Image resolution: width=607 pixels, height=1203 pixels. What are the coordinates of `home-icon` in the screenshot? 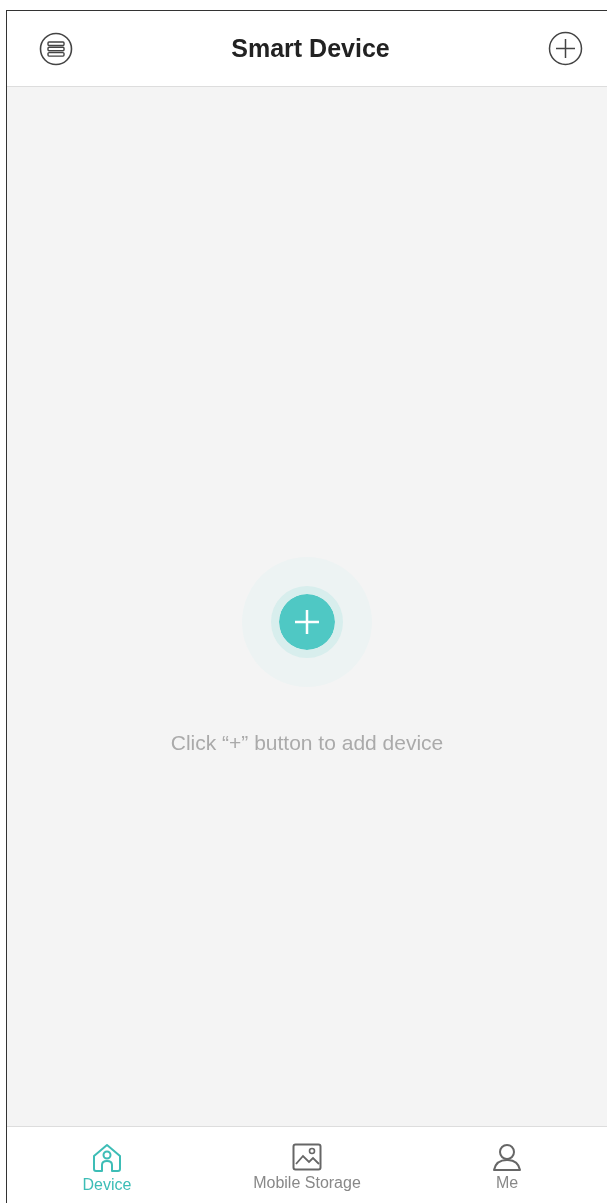 It's located at (107, 1158).